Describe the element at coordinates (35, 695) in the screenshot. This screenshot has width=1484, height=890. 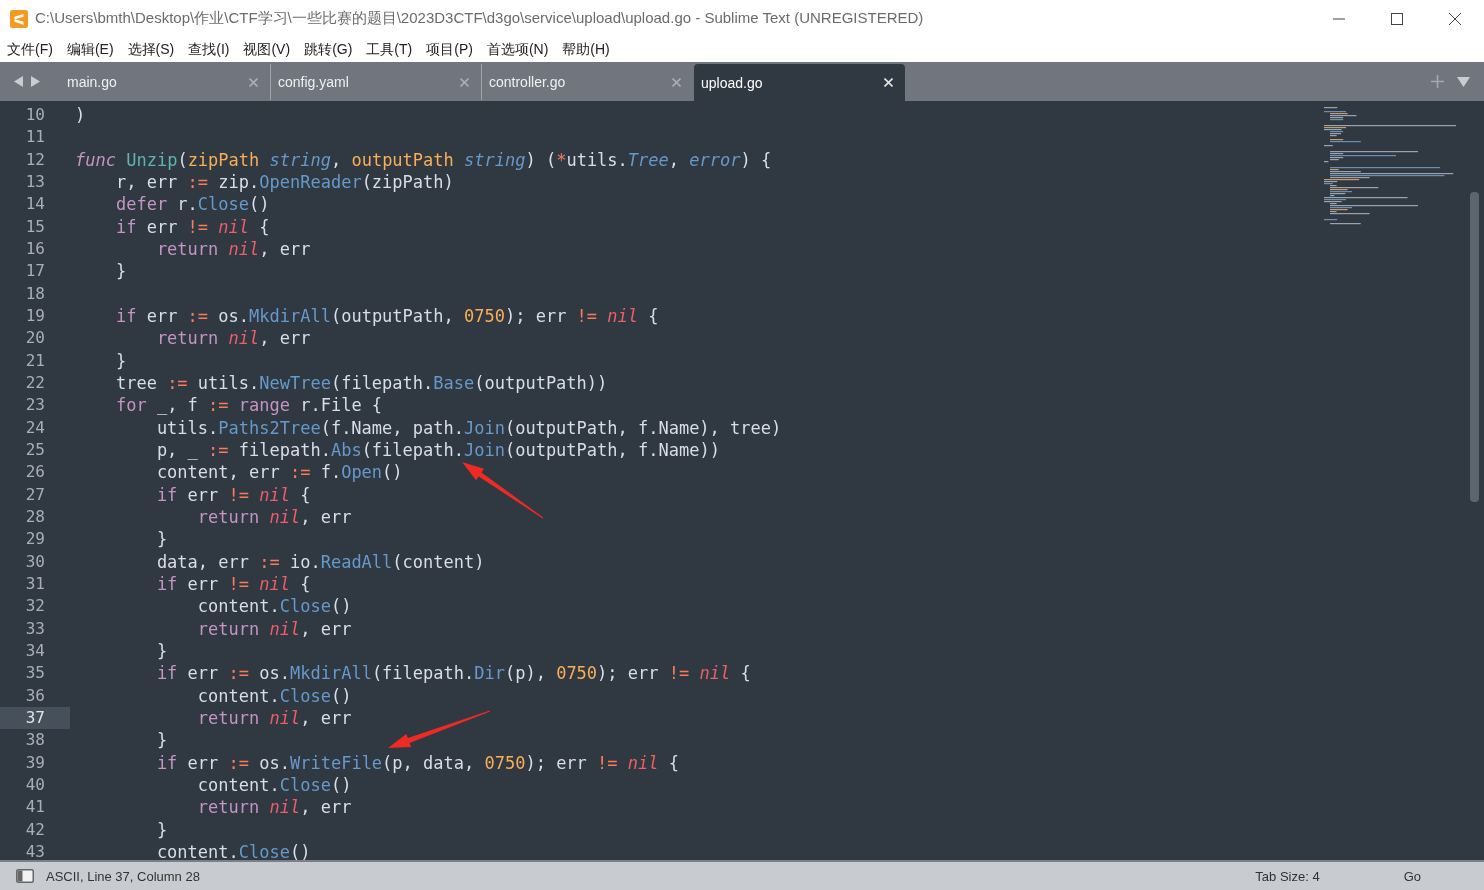
I see `line-number: 36` at that location.